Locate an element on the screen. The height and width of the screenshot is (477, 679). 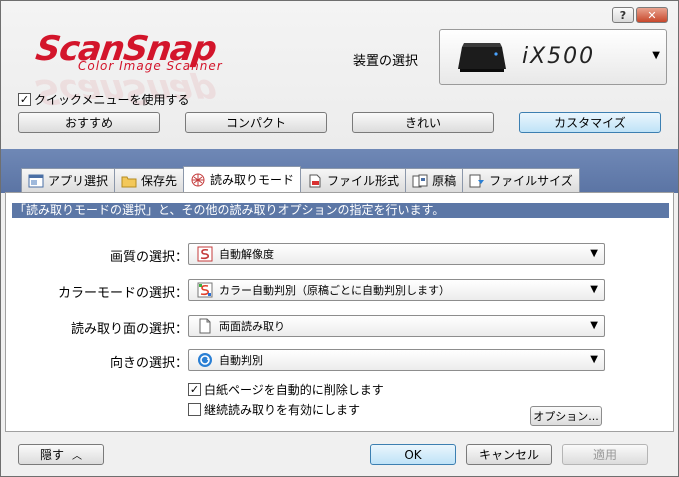
continuous-scan-option: 継続読み取りを有効にします is located at coordinates (274, 409).